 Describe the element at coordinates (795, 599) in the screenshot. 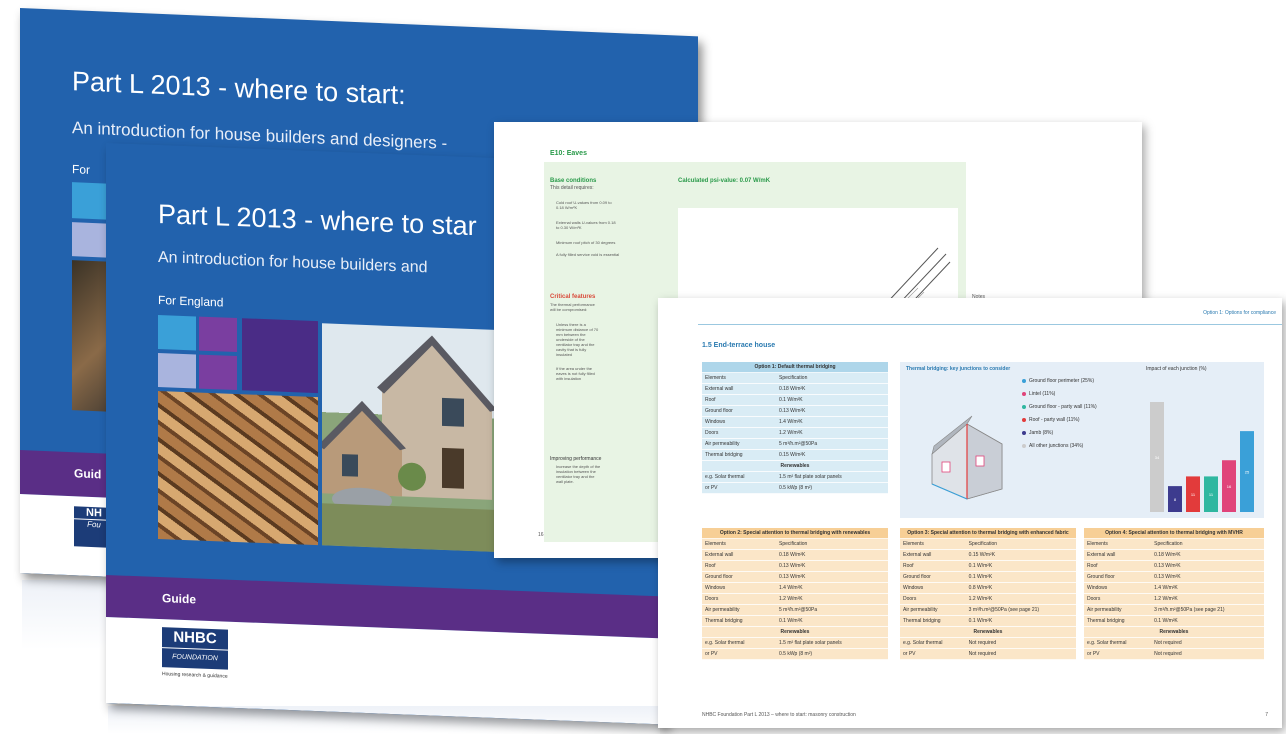

I see `option2-row: Doors 1.2 W/m²K` at that location.